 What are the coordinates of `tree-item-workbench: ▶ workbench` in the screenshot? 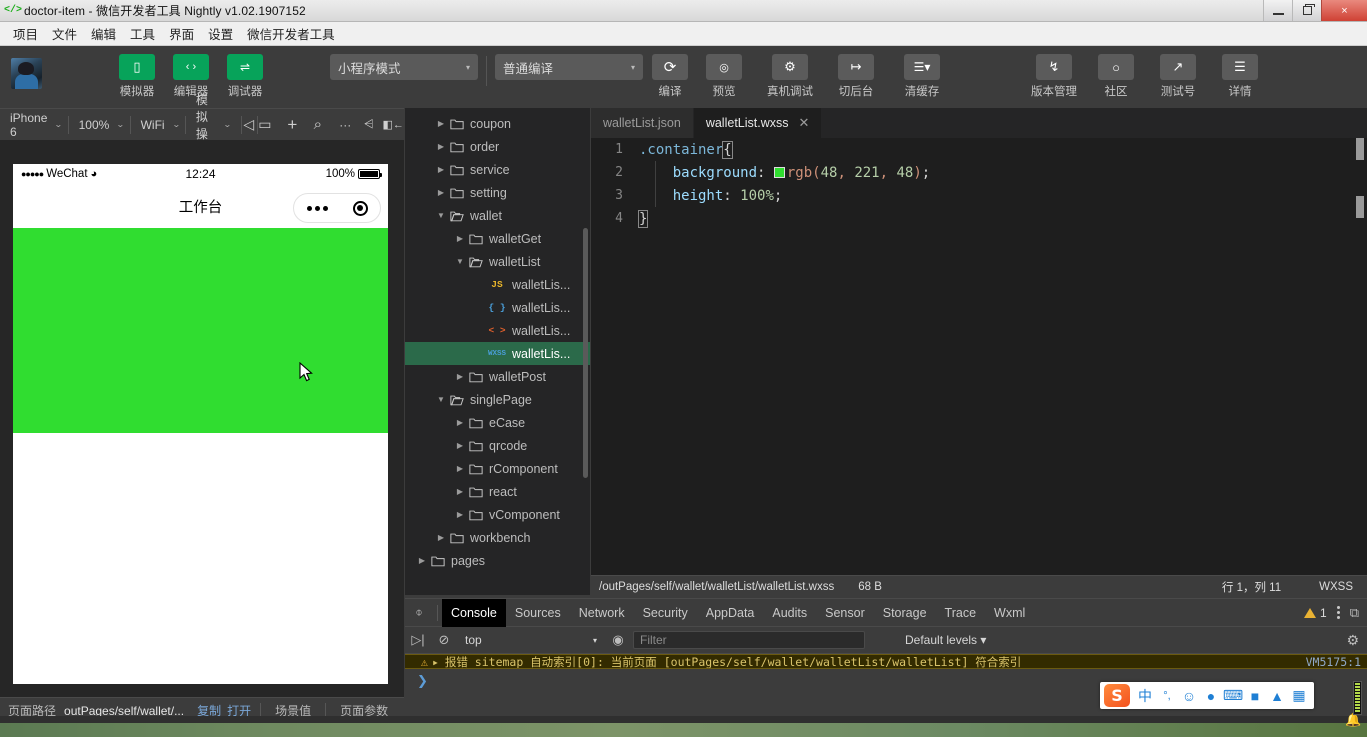 It's located at (497, 537).